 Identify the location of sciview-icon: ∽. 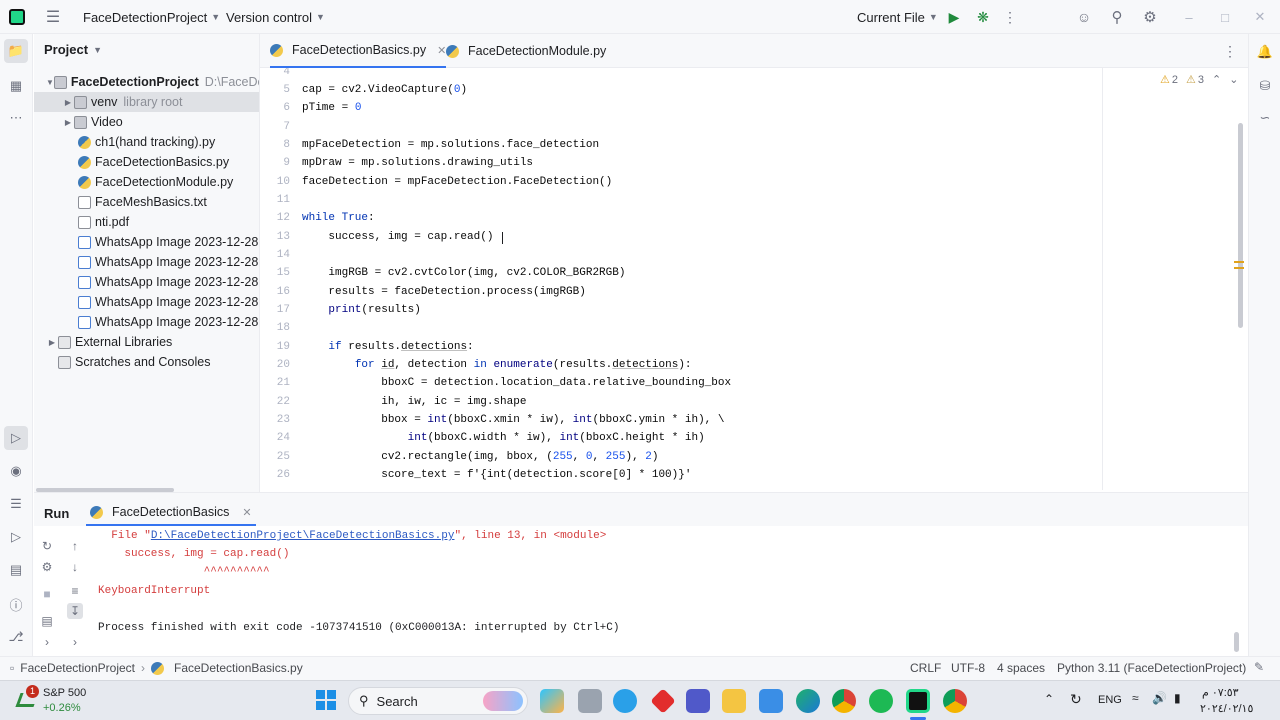
(1265, 118).